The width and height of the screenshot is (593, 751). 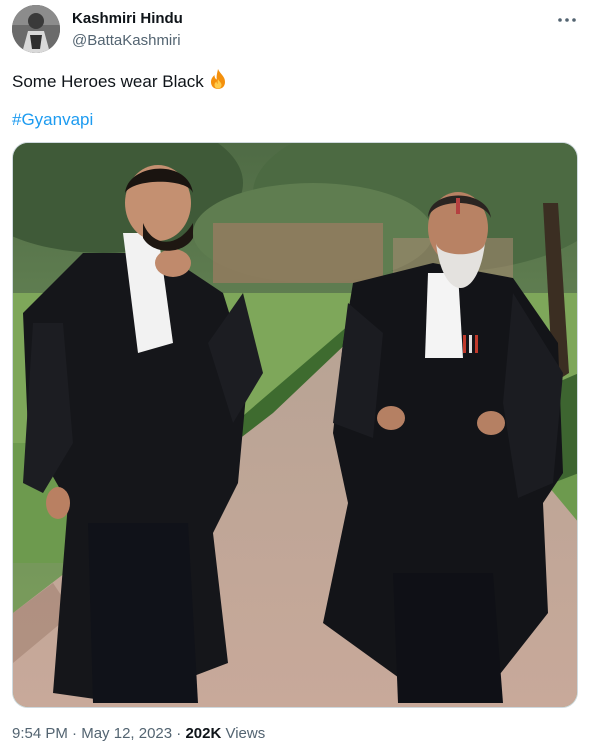 I want to click on views-label: Views, so click(x=243, y=733).